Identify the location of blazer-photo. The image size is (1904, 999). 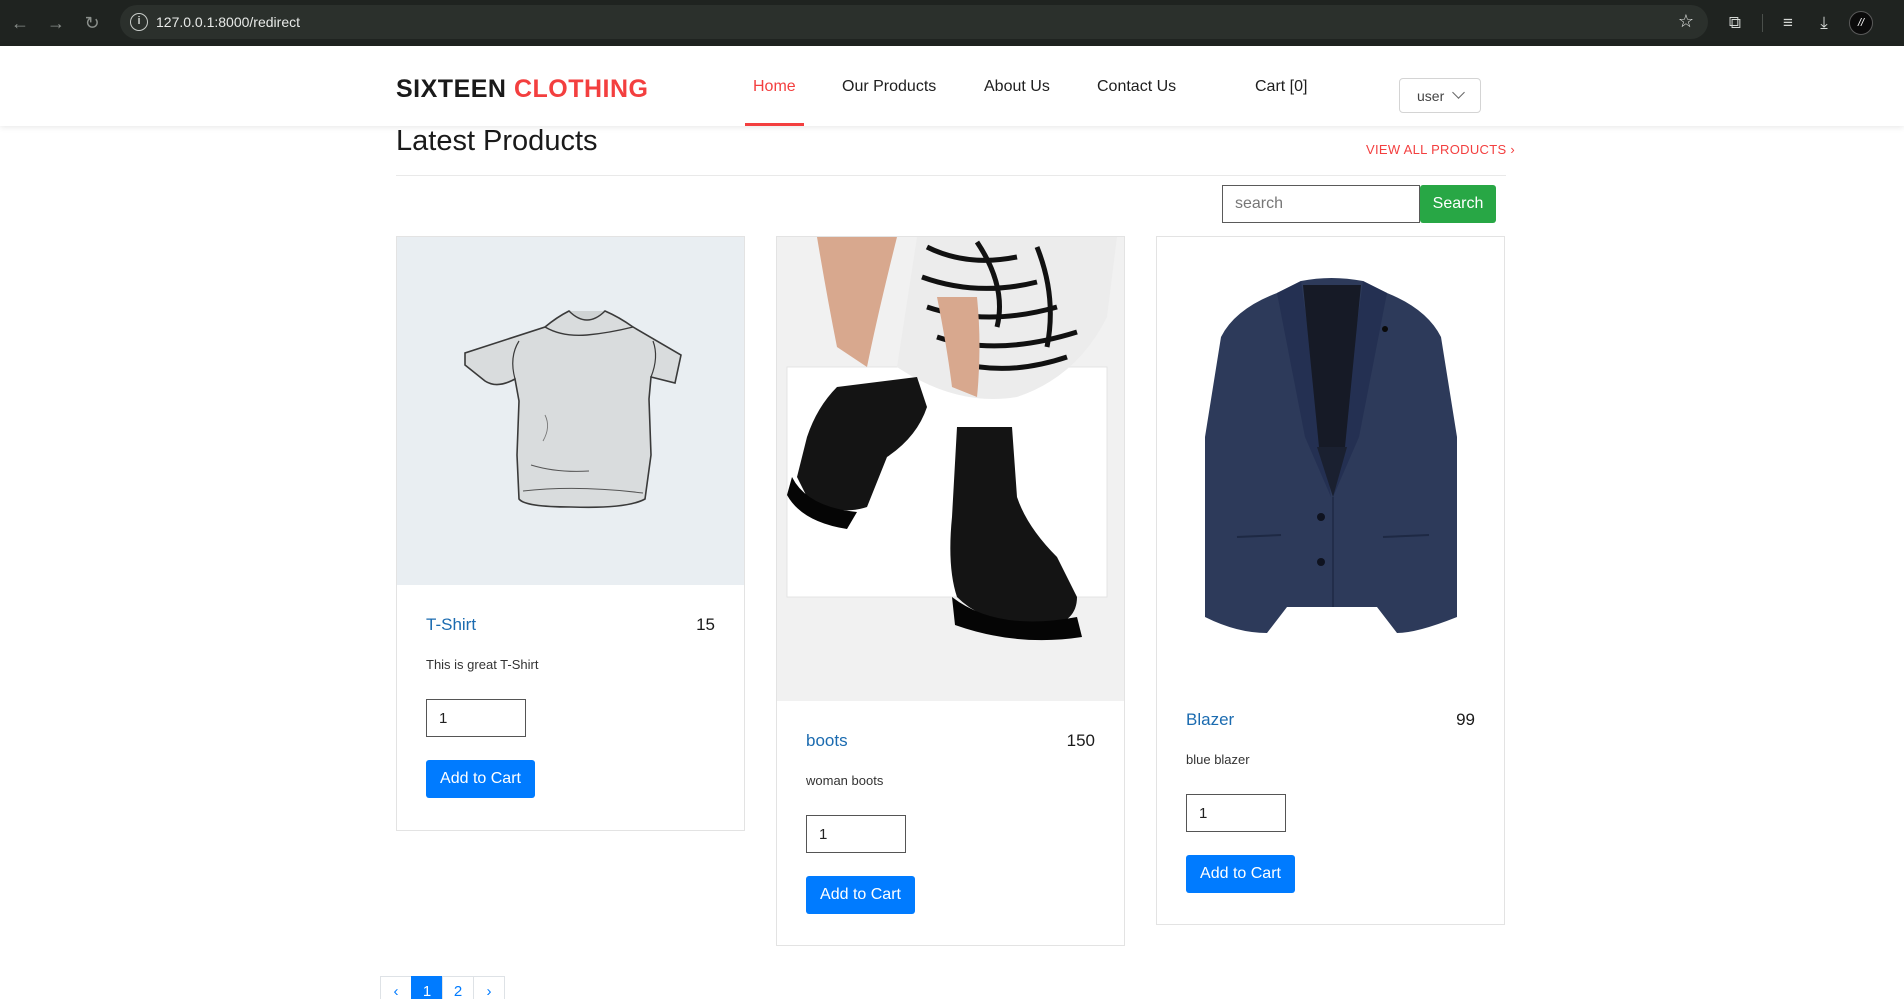
(1331, 455).